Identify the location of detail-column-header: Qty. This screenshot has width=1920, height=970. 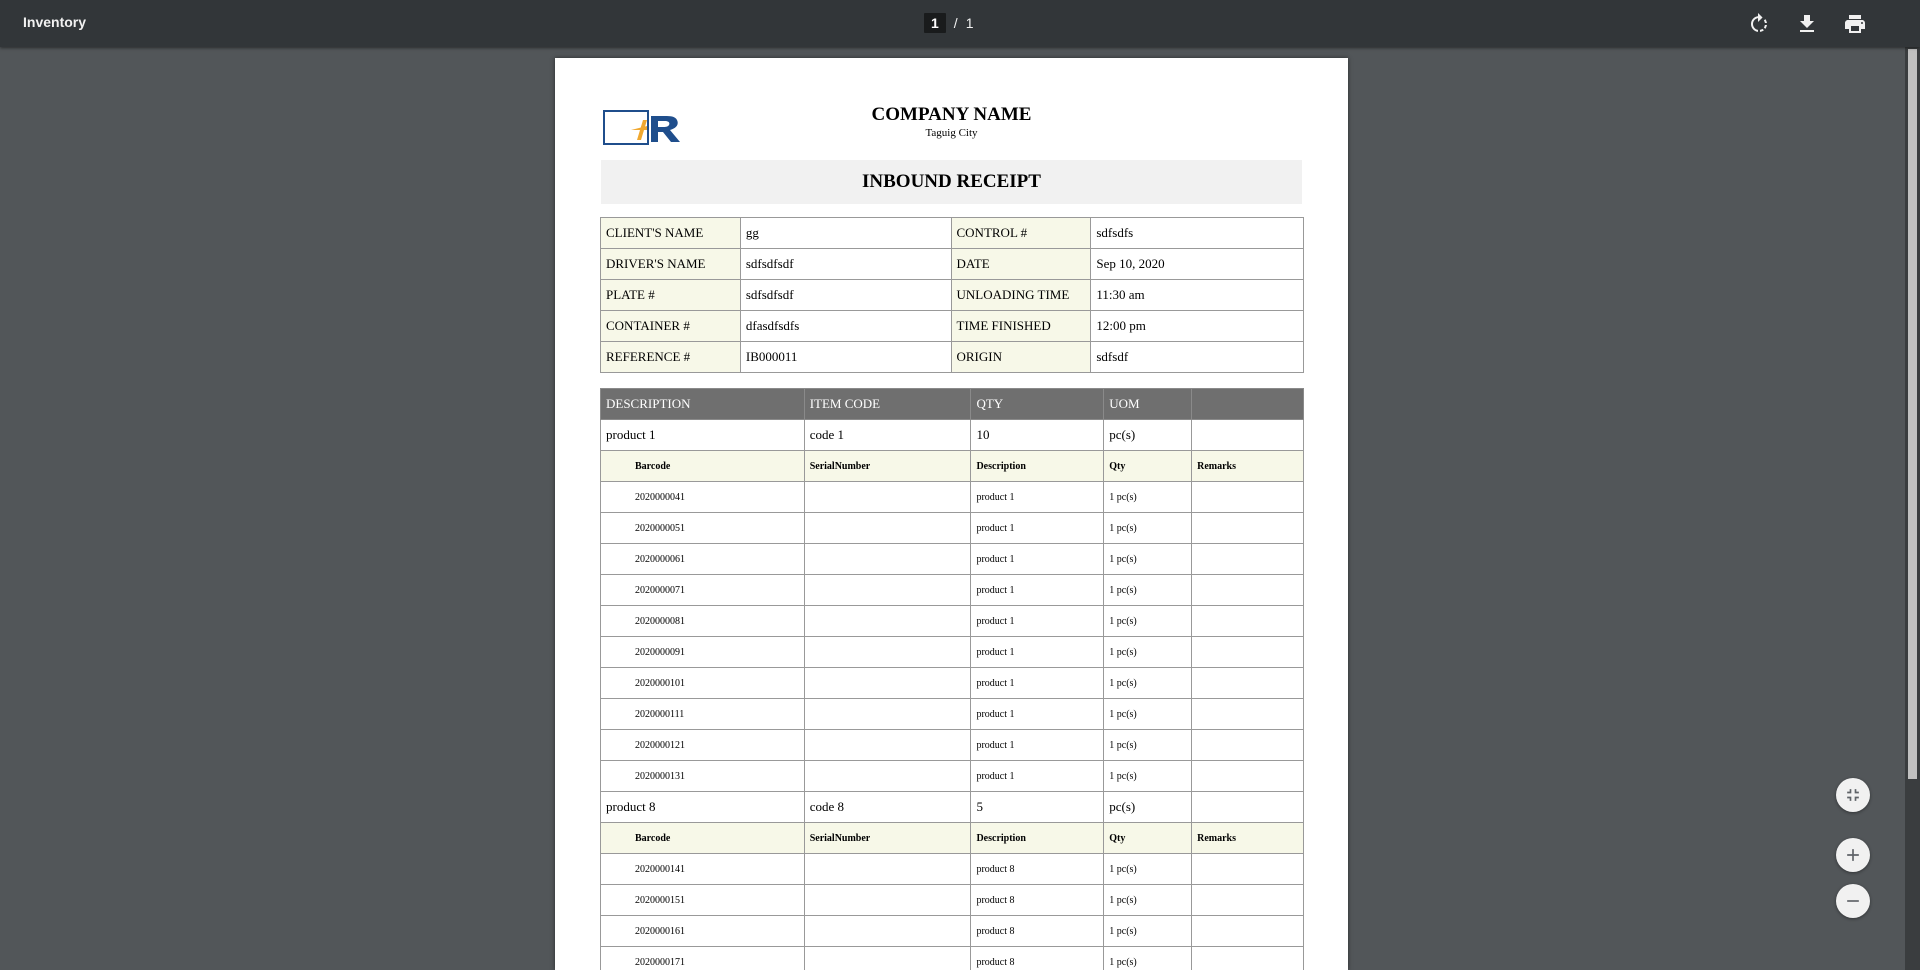
(1148, 838).